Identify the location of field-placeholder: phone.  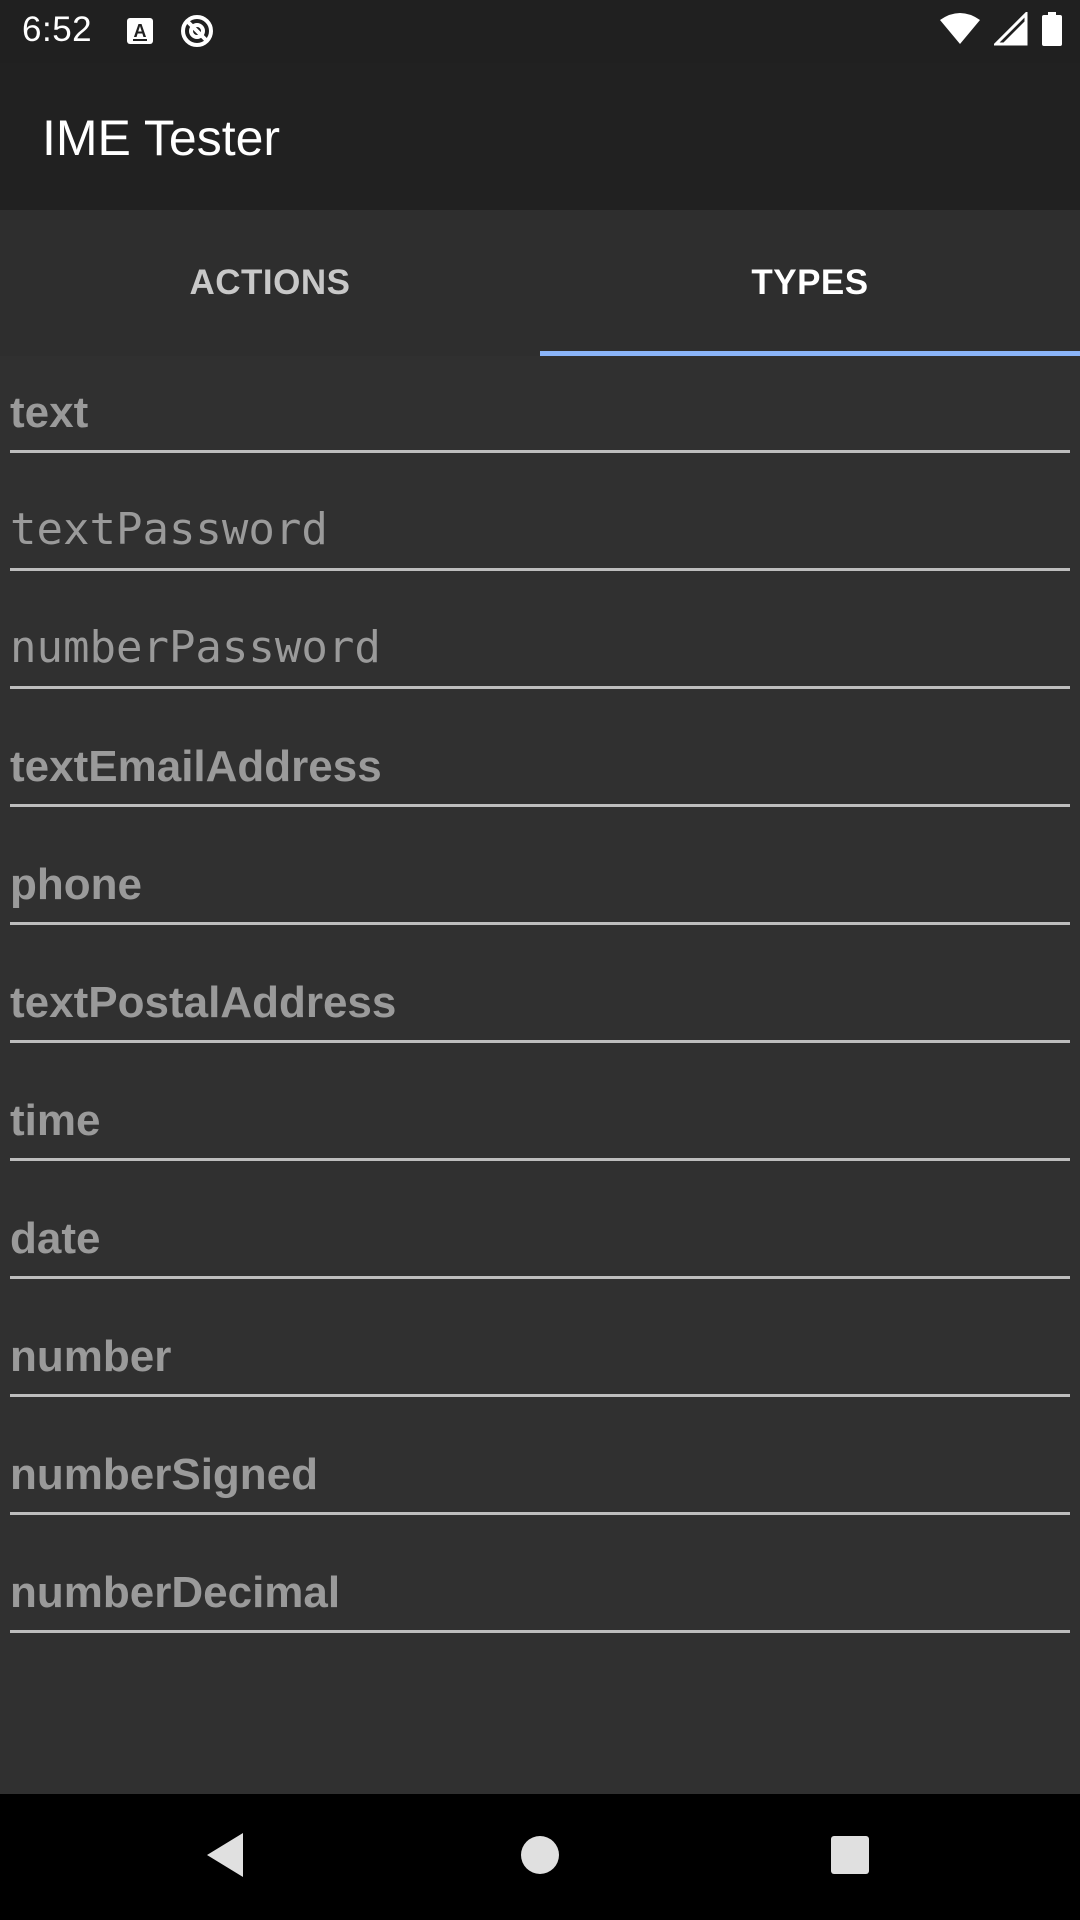
(76, 884).